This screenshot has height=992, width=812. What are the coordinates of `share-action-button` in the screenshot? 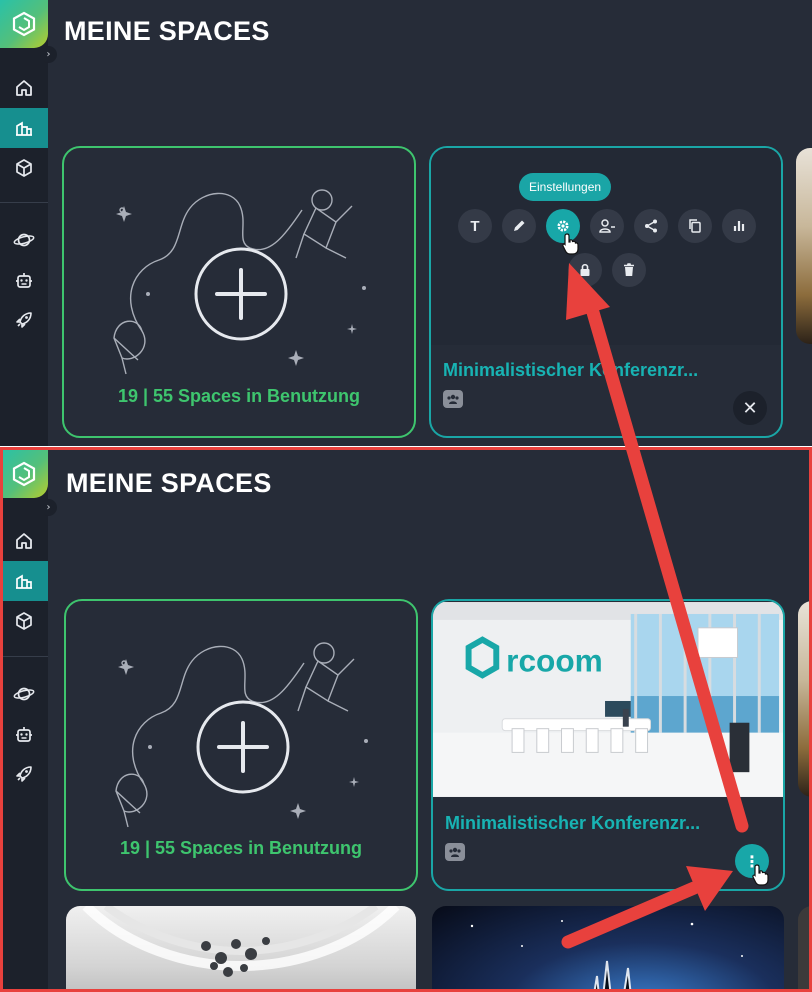 It's located at (651, 226).